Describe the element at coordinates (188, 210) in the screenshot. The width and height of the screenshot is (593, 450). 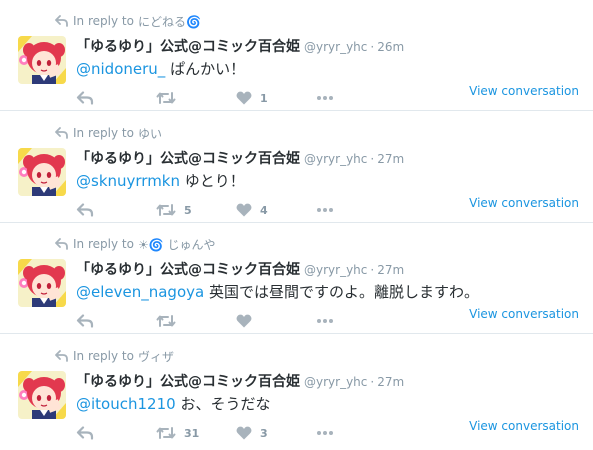
I see `retweet-count: 5` at that location.